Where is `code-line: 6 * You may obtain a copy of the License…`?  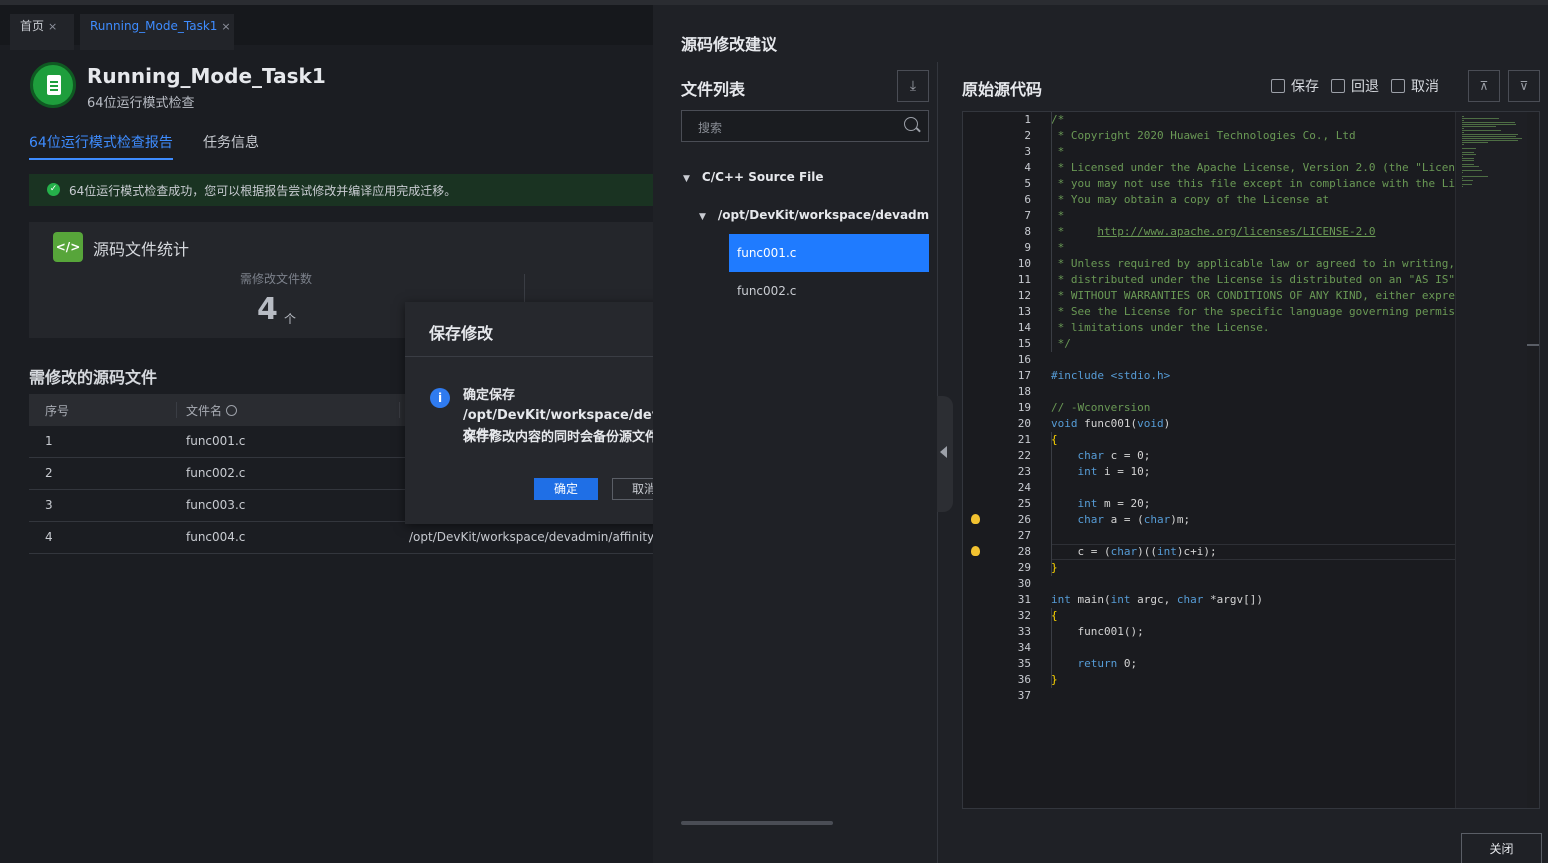 code-line: 6 * You may obtain a copy of the License… is located at coordinates (1251, 200).